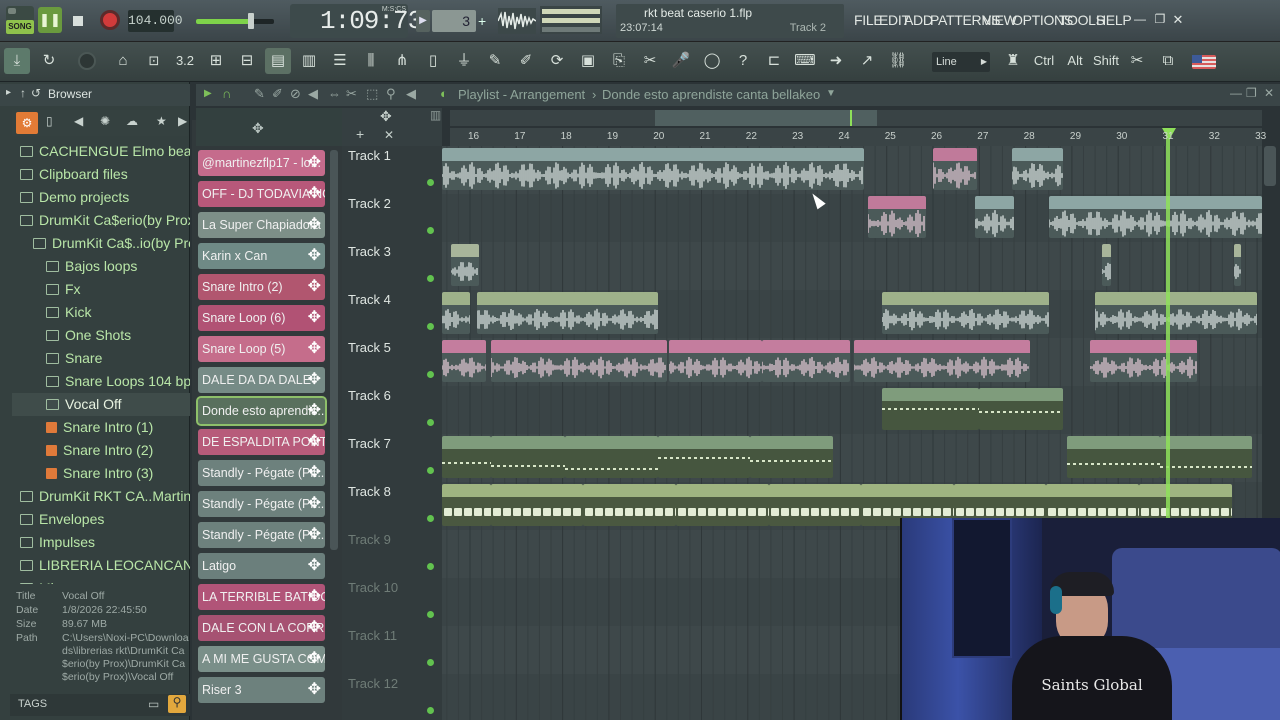 This screenshot has width=1280, height=720. I want to click on browser-item: Vocal Off, so click(101, 404).